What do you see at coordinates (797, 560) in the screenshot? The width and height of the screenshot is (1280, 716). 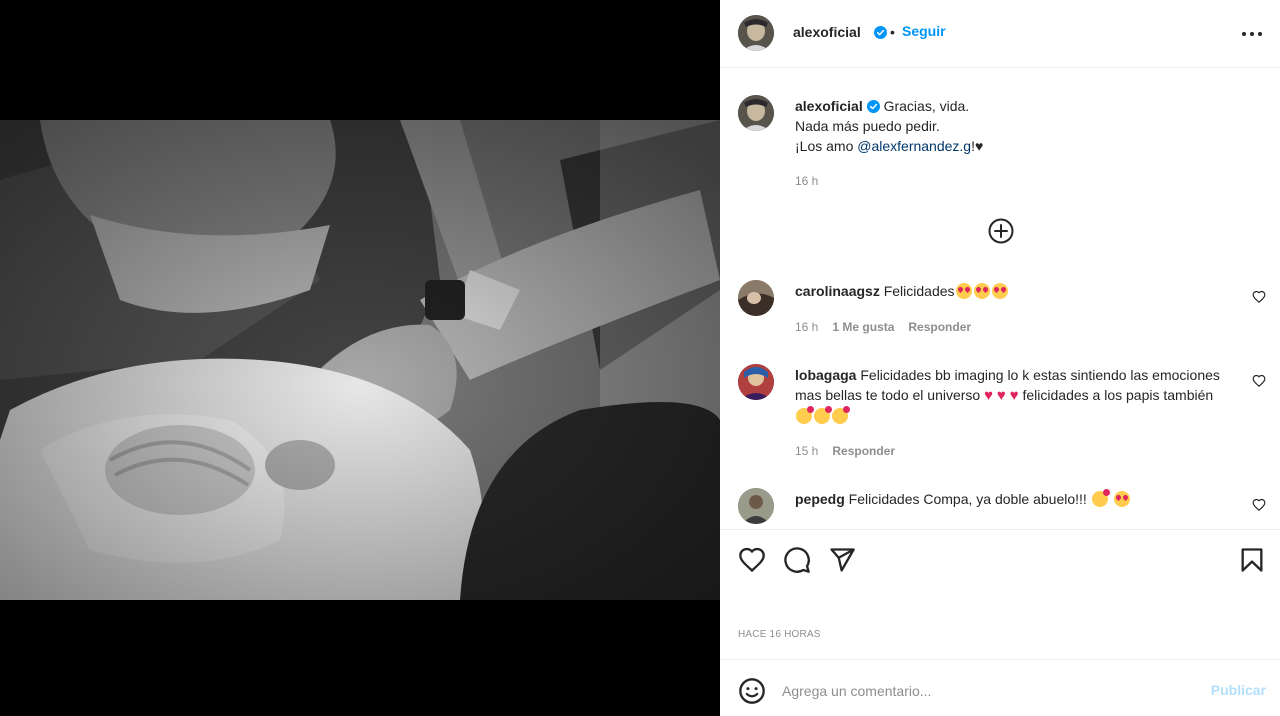 I see `comment-bubble-icon` at bounding box center [797, 560].